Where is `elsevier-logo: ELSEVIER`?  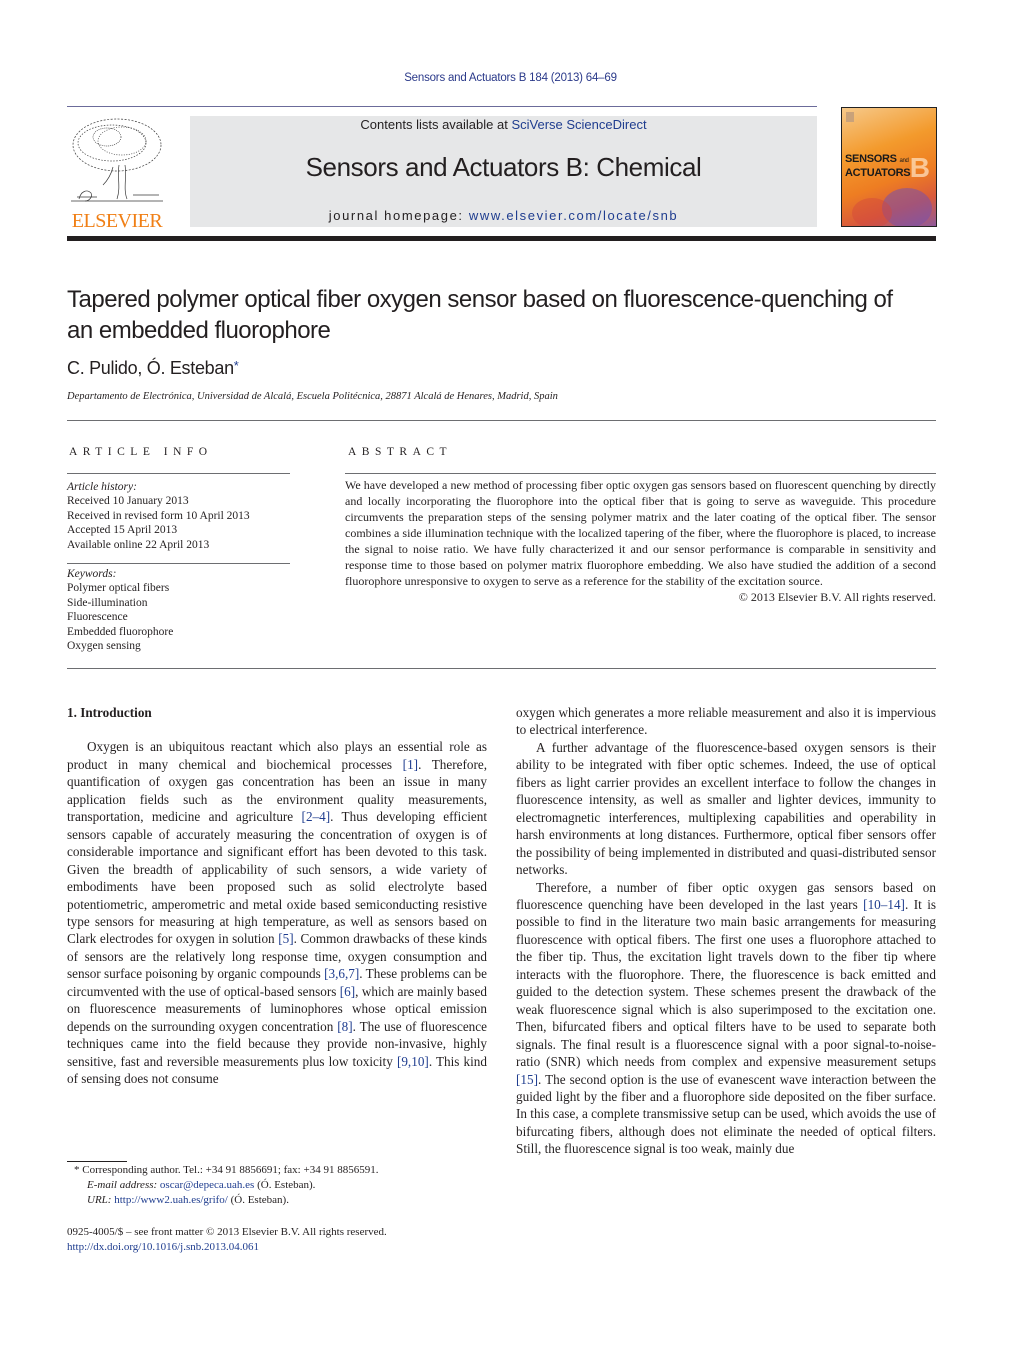
elsevier-logo: ELSEVIER is located at coordinates (117, 173).